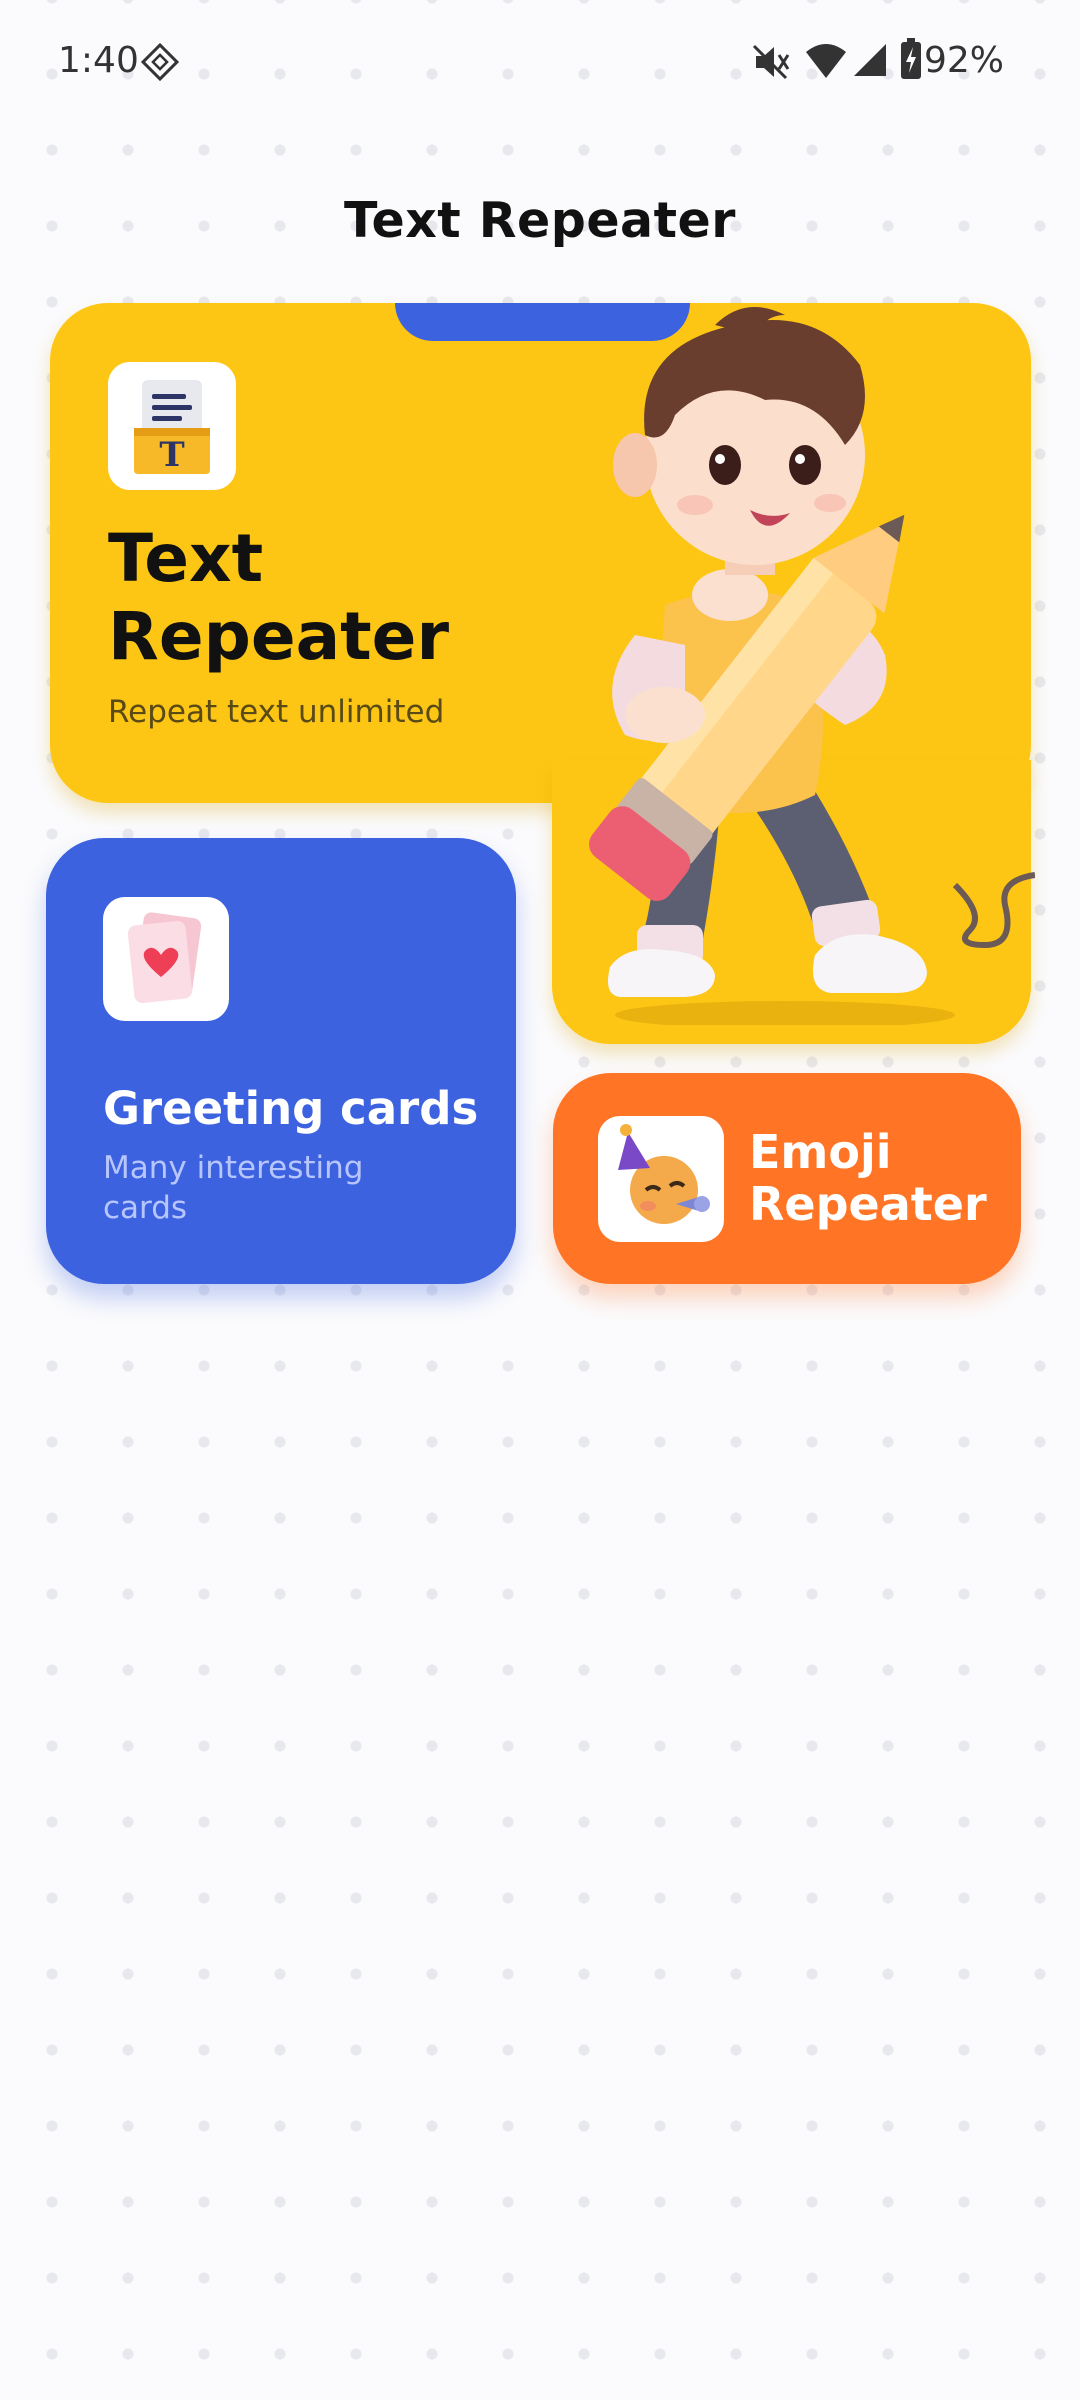 The height and width of the screenshot is (2400, 1080). I want to click on text-repeater-title: Text Repeater, so click(278, 597).